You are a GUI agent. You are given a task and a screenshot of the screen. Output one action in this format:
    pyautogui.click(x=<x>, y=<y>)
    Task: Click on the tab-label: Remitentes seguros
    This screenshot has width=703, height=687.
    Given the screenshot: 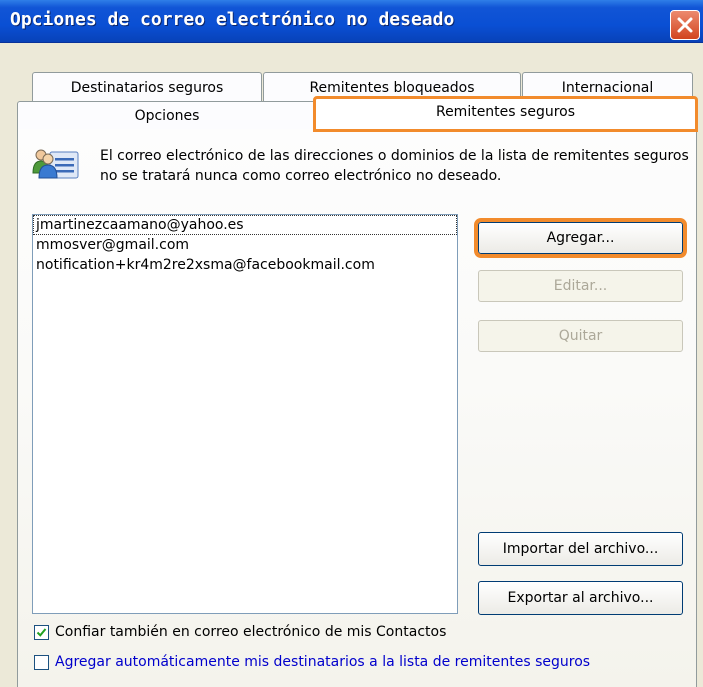 What is the action you would take?
    pyautogui.click(x=505, y=111)
    